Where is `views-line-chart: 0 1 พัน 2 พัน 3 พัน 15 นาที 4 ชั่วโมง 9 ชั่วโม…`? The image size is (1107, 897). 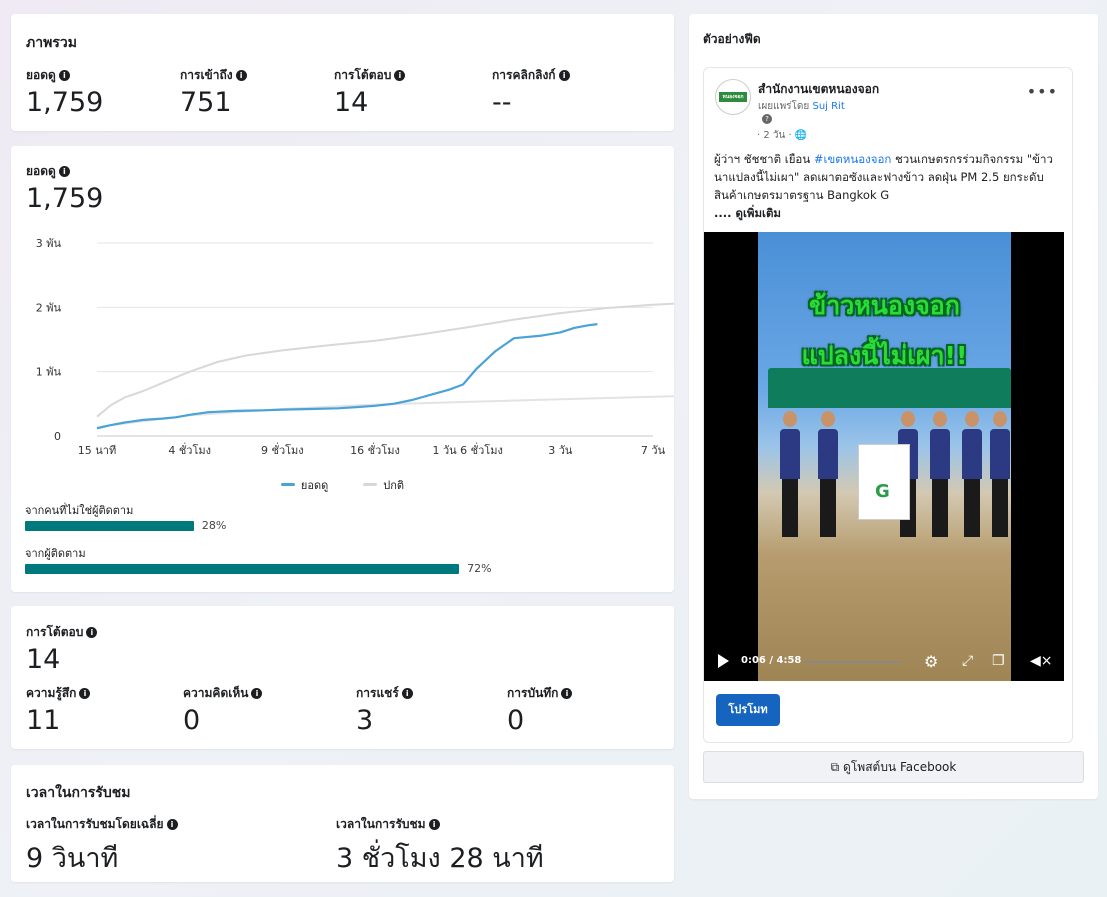
views-line-chart: 0 1 พัน 2 พัน 3 พัน 15 นาที 4 ชั่วโมง 9 ชั่วโม… is located at coordinates (355, 347).